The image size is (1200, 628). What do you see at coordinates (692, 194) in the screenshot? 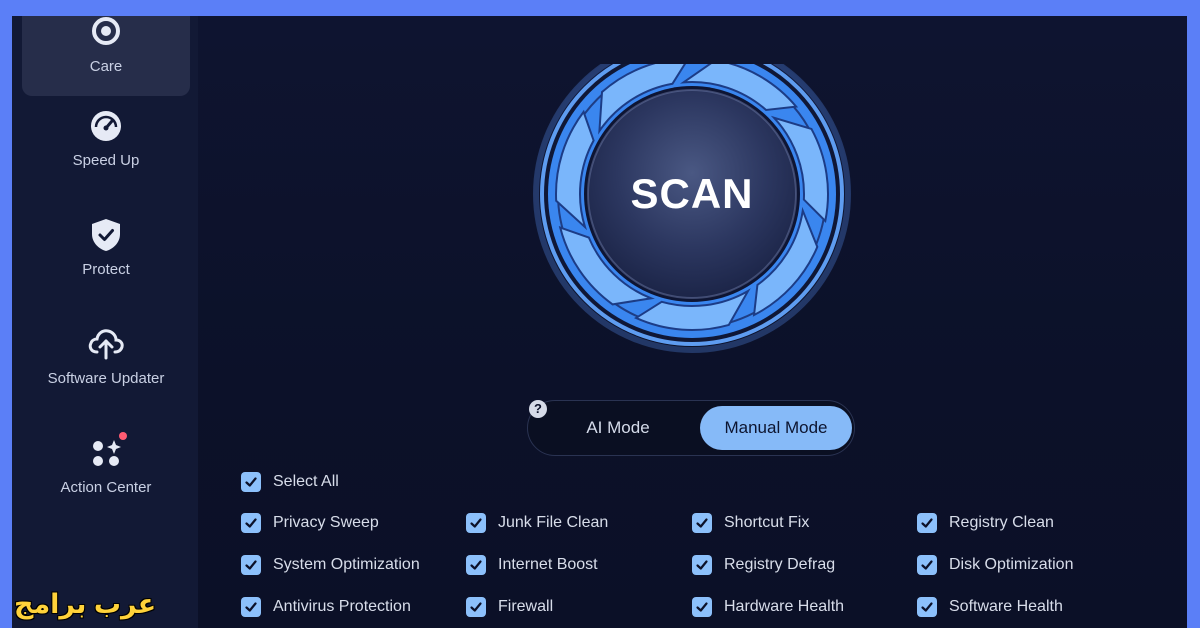
I see `scan-button: SCAN` at bounding box center [692, 194].